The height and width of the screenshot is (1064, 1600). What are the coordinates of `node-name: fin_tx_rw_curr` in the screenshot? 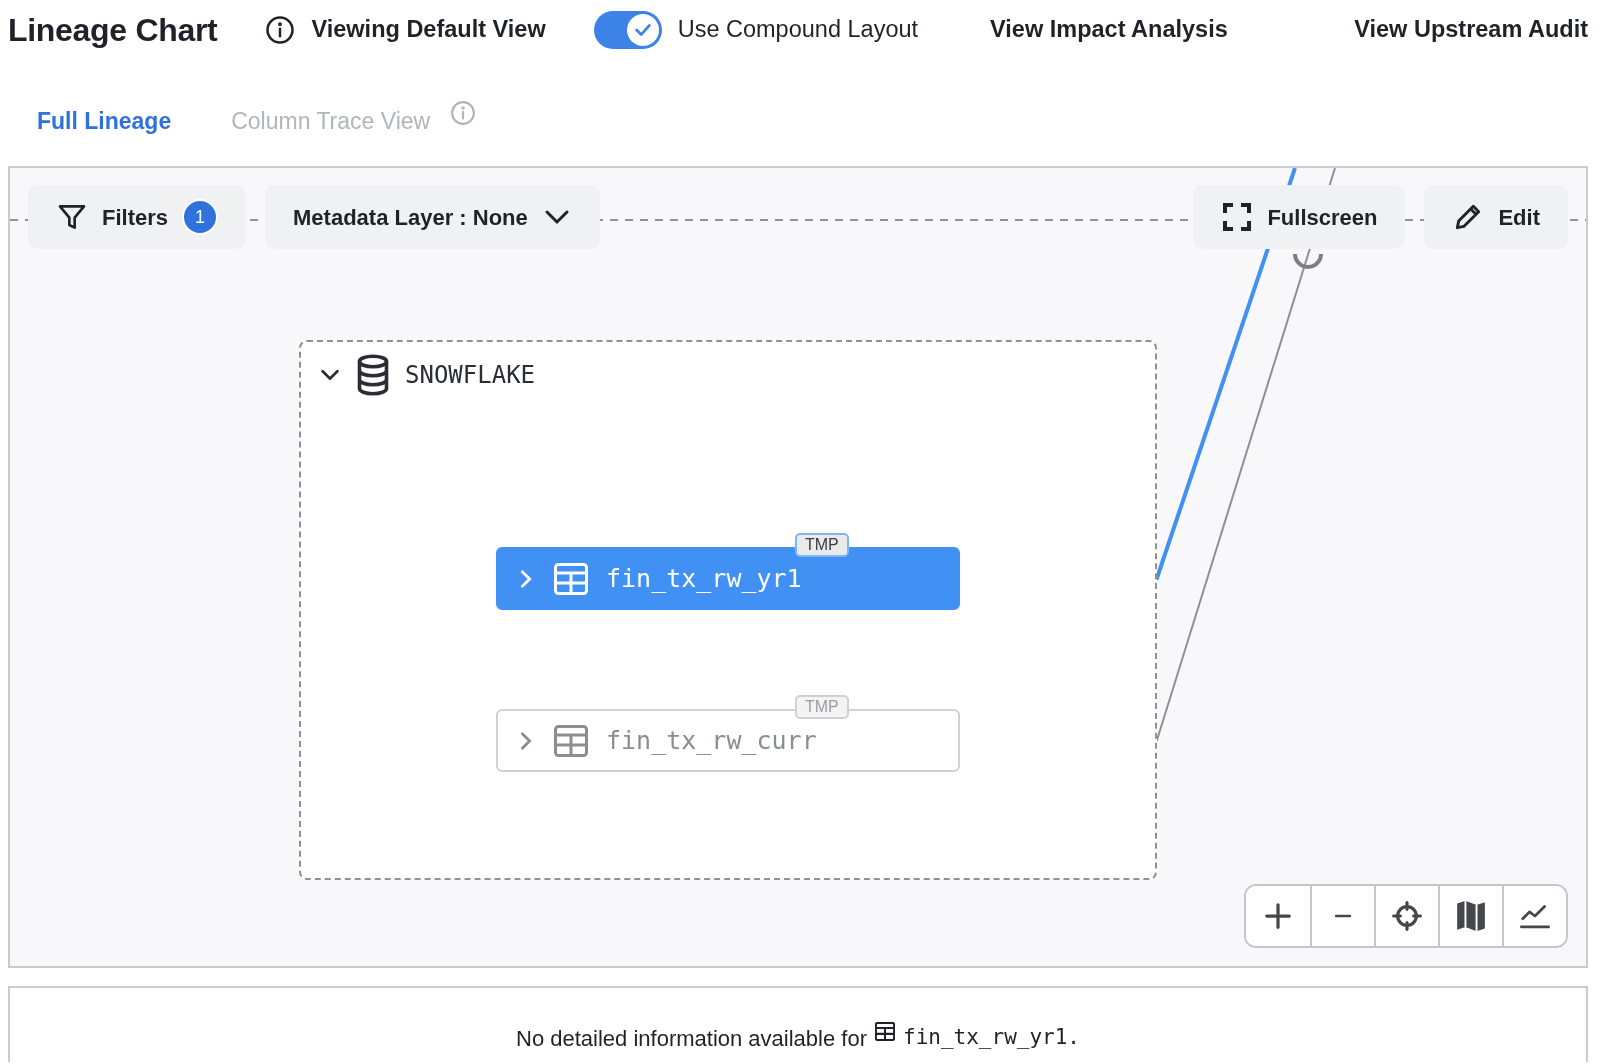 It's located at (711, 740).